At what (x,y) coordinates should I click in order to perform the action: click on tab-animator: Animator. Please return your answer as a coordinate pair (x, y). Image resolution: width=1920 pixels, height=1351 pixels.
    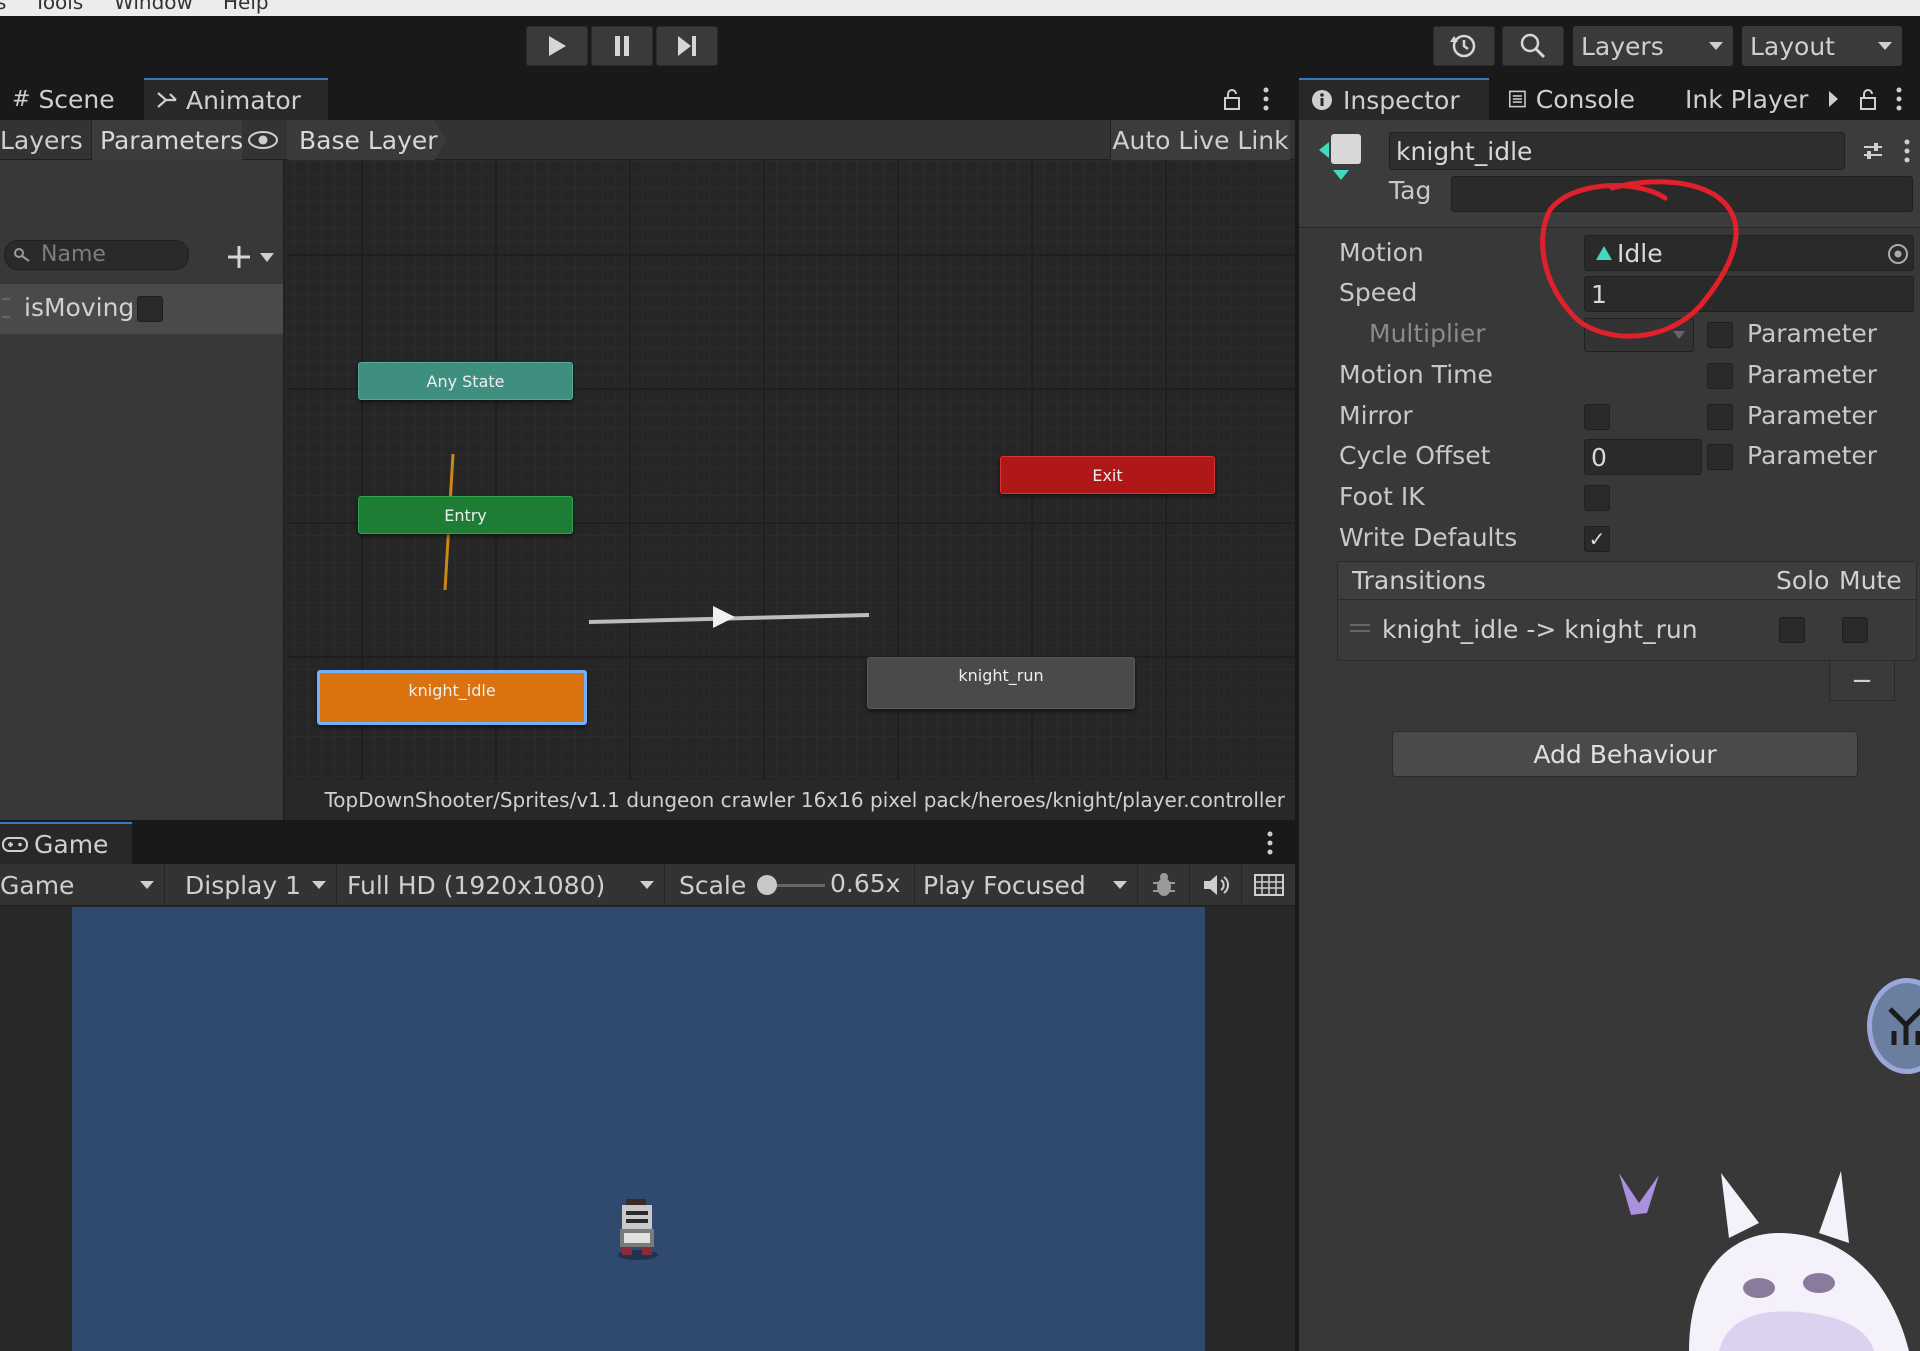
    Looking at the image, I should click on (236, 99).